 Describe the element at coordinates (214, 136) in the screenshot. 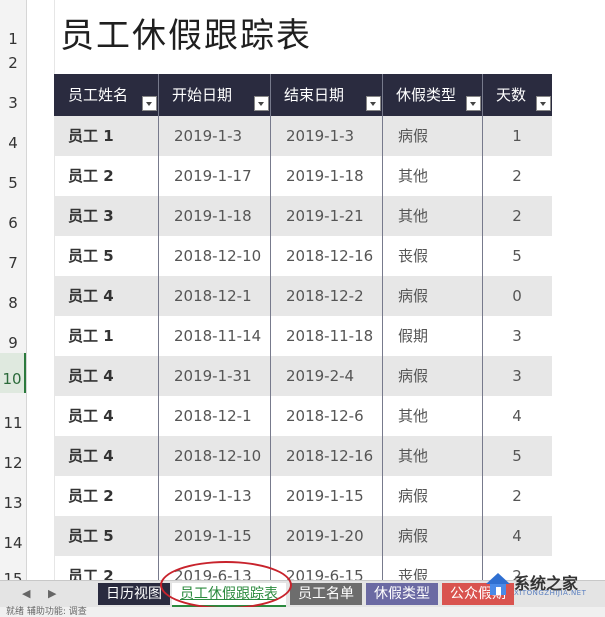

I see `cell-start-date: 2019-1-3` at that location.